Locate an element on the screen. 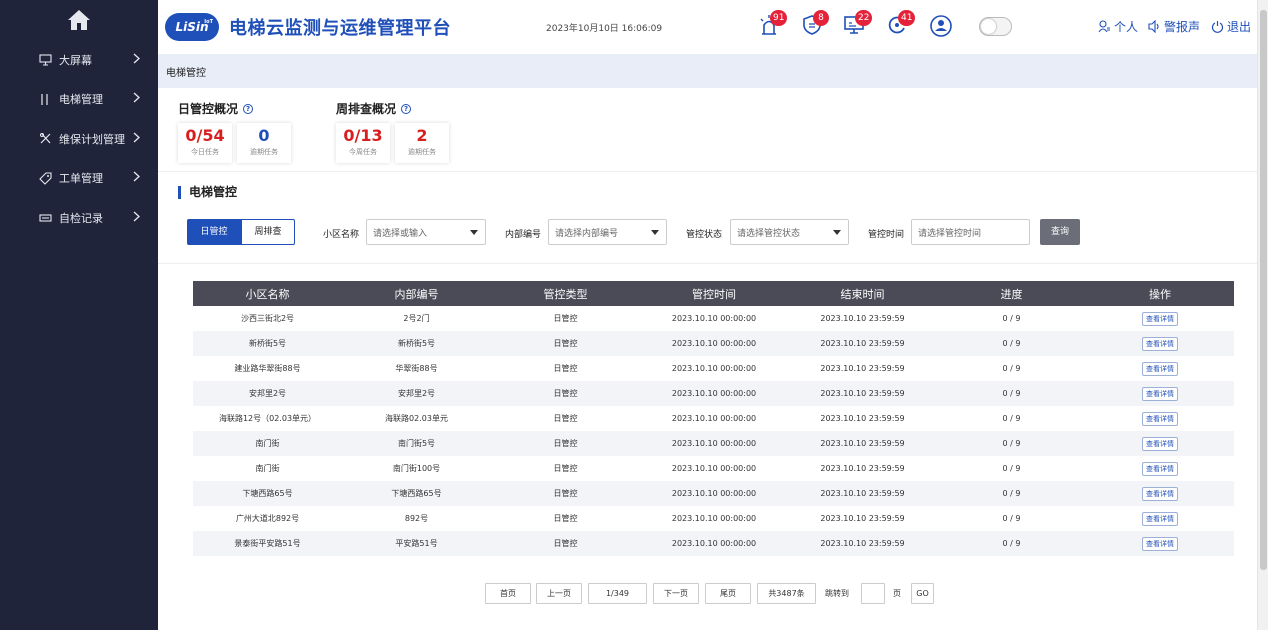  weekly-overdue-label: 逾期任务 is located at coordinates (422, 152).